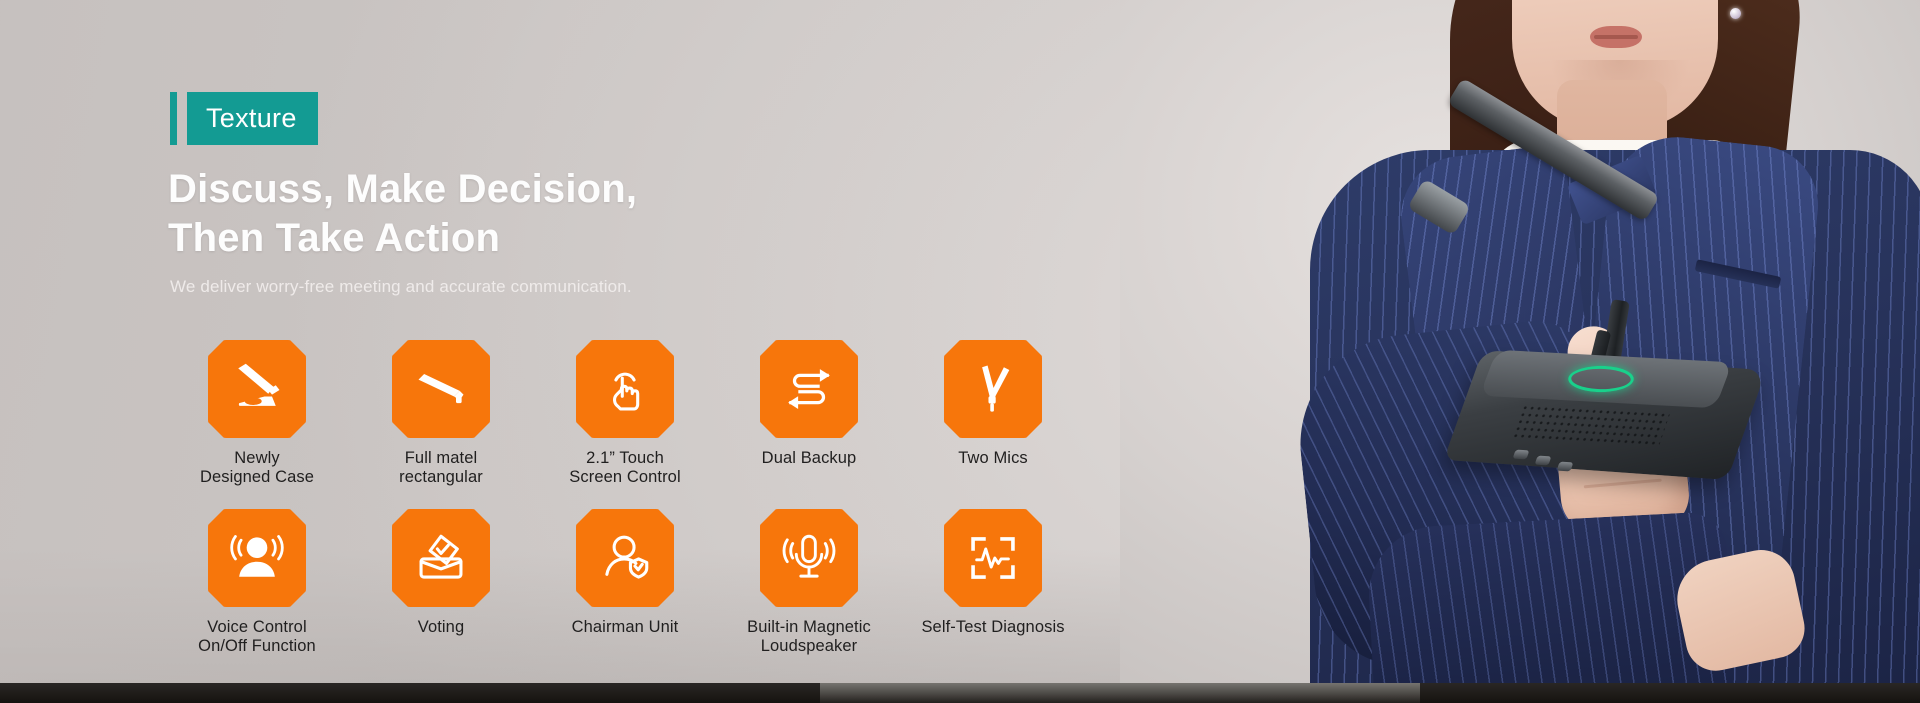 Image resolution: width=1920 pixels, height=703 pixels. Describe the element at coordinates (403, 189) in the screenshot. I see `headline-line-1: Discuss, Make Decision,` at that location.